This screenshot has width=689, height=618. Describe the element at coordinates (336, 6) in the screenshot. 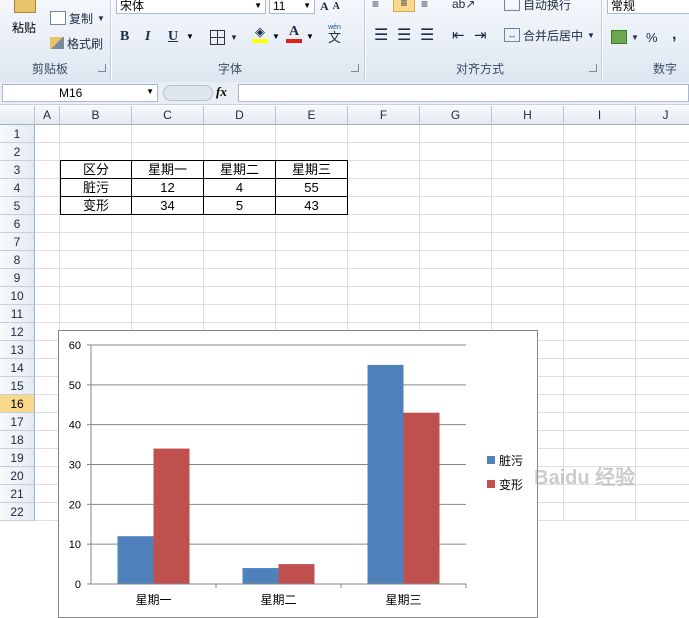

I see `shrink-font-icon: A` at that location.